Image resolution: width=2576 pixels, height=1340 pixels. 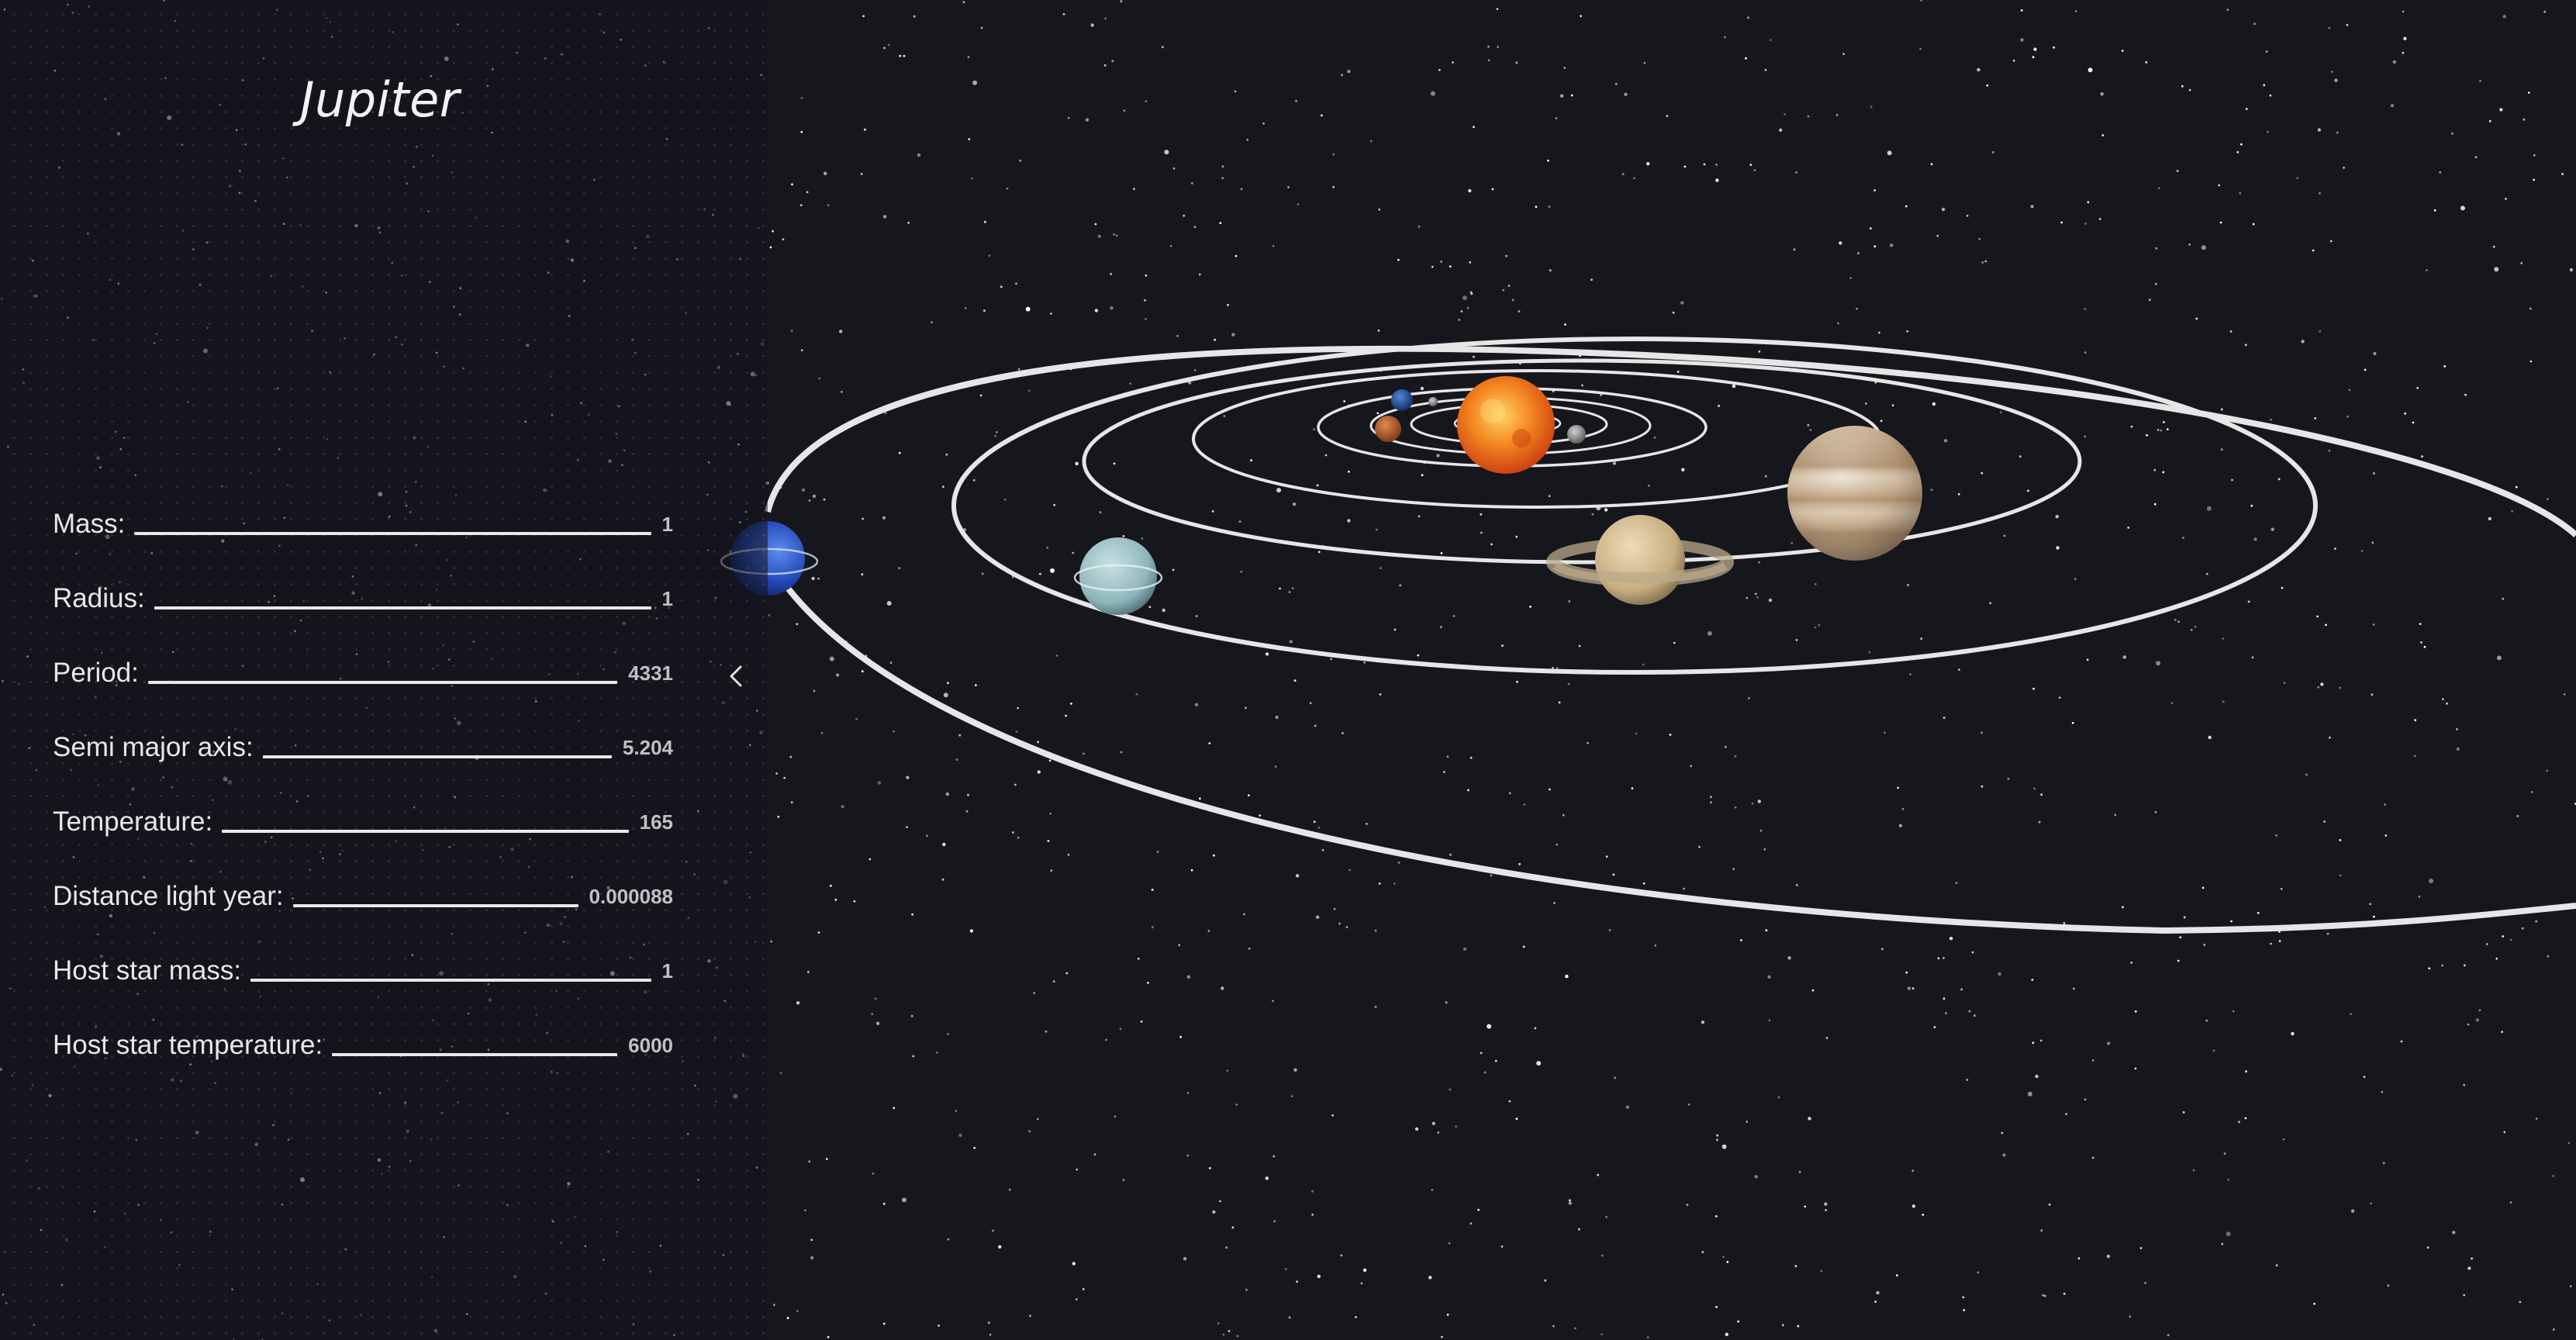 What do you see at coordinates (656, 822) in the screenshot?
I see `property-value: 165` at bounding box center [656, 822].